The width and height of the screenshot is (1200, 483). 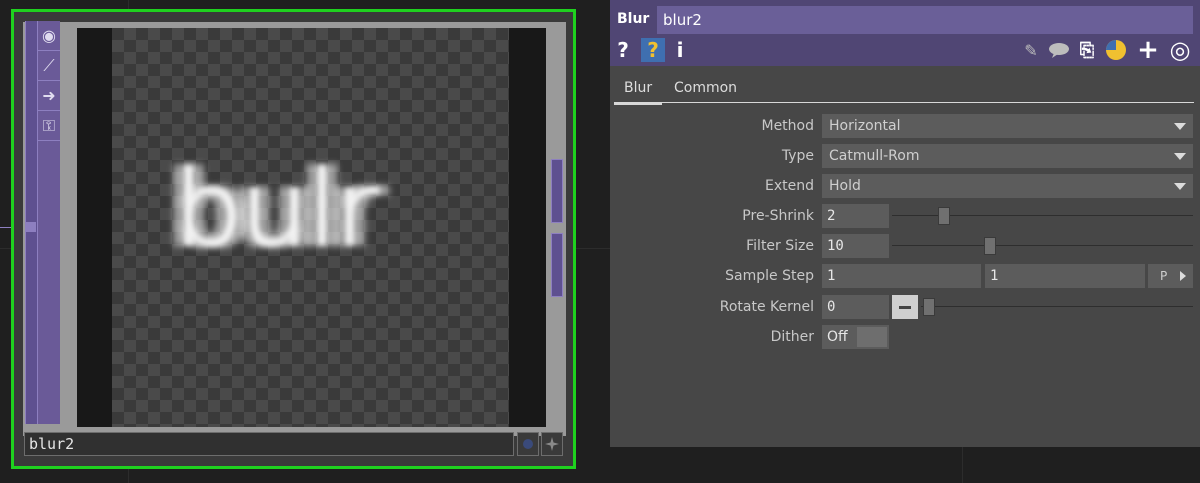 What do you see at coordinates (925, 20) in the screenshot?
I see `operator-name-field: blur2` at bounding box center [925, 20].